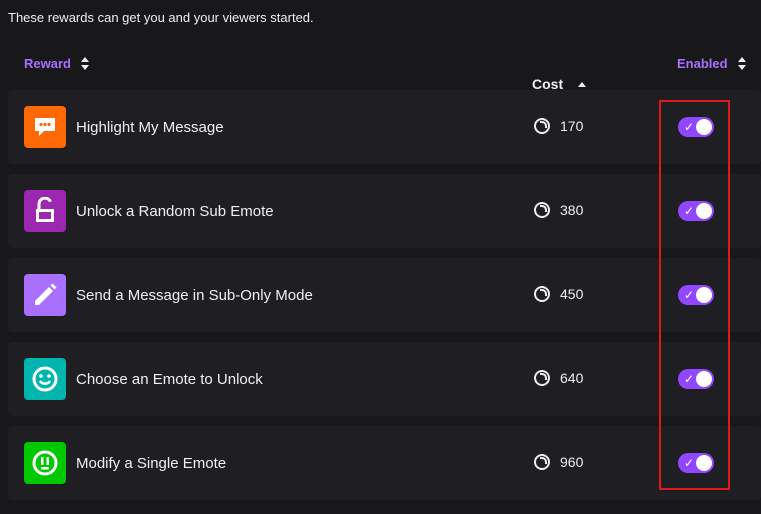 The image size is (761, 514). I want to click on unlock-icon, so click(45, 211).